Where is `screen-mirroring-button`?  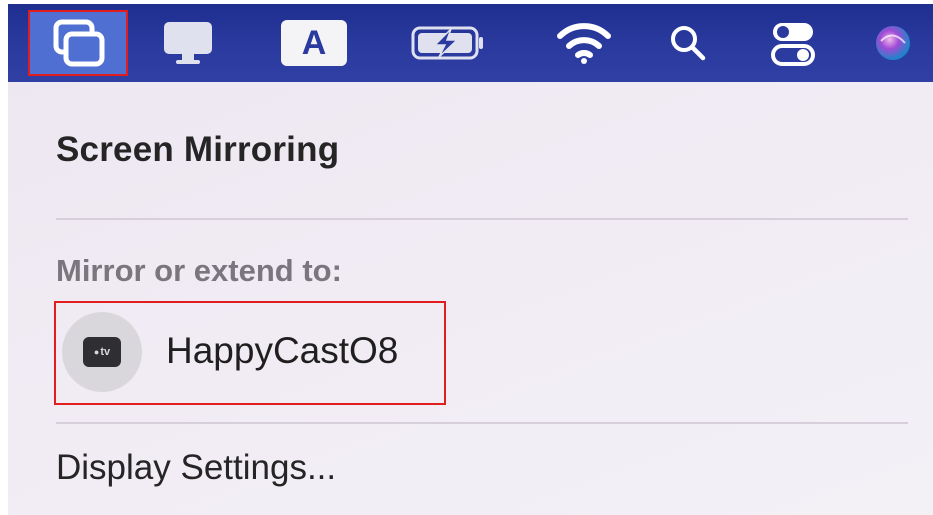
screen-mirroring-button is located at coordinates (78, 43).